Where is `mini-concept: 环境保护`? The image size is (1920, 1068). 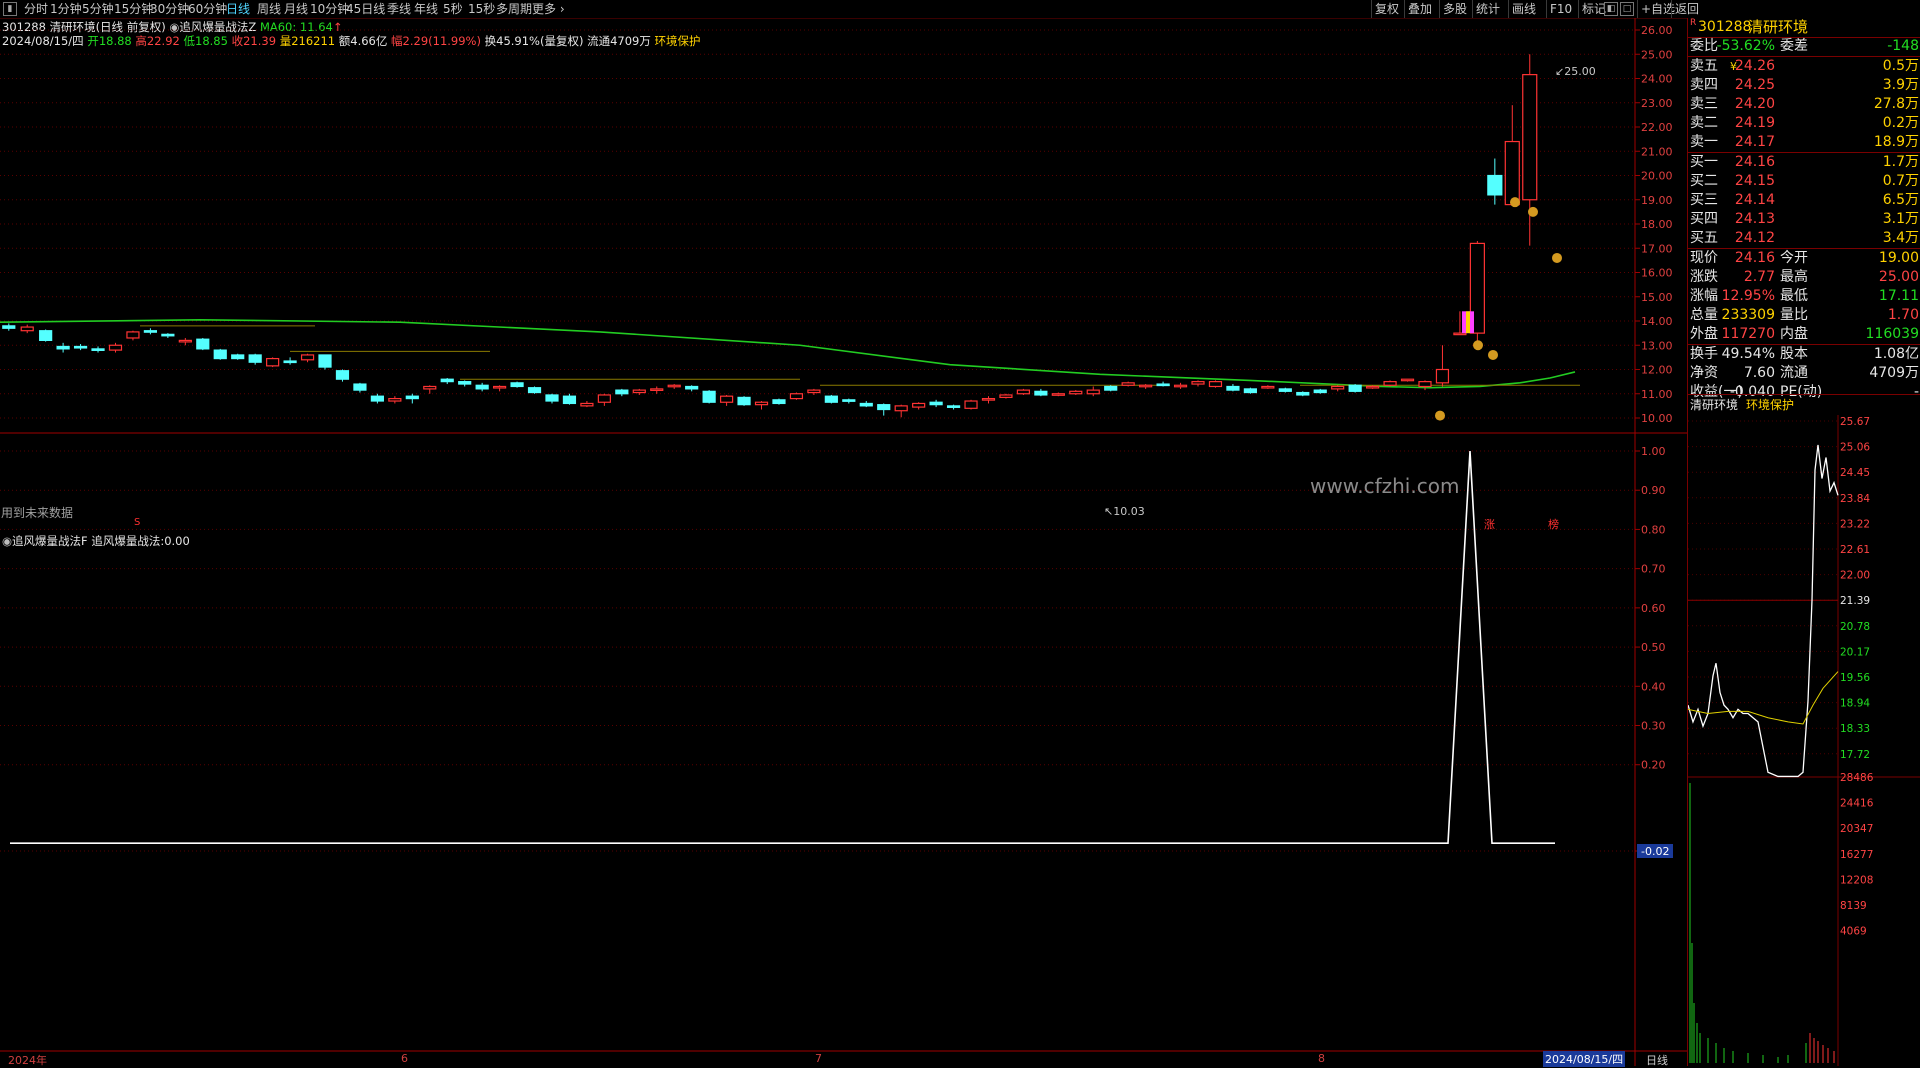
mini-concept: 环境保护 is located at coordinates (1770, 405).